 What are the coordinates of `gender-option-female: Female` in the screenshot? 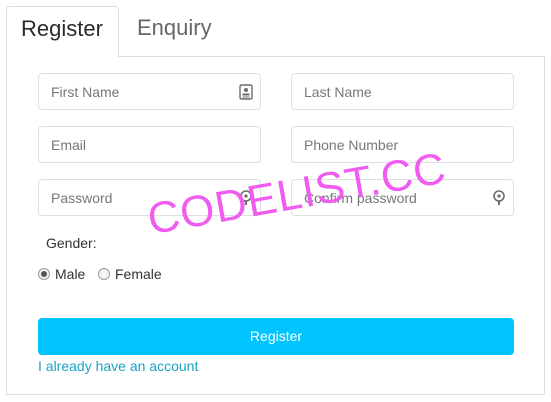 It's located at (130, 274).